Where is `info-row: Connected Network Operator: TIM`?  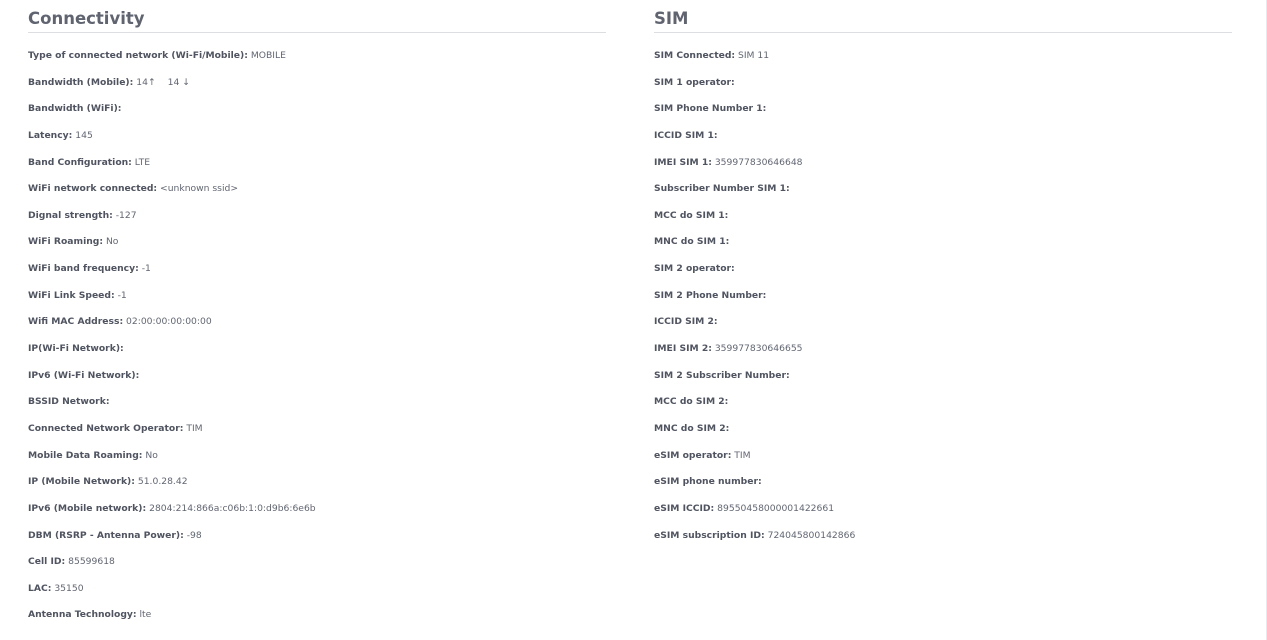
info-row: Connected Network Operator: TIM is located at coordinates (317, 435).